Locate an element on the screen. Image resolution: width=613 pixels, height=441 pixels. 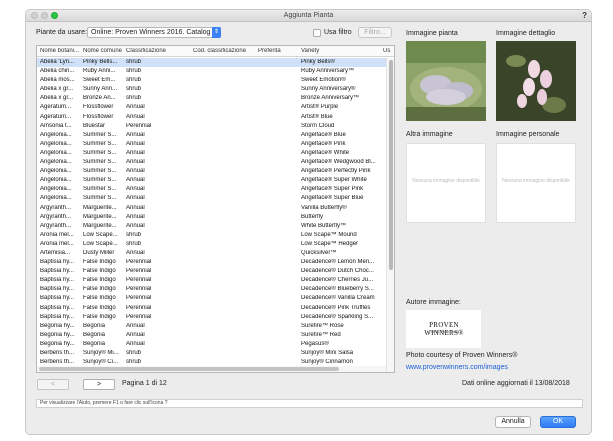
table-cell: Low Scape™ Hedger is located at coordinates (330, 243).